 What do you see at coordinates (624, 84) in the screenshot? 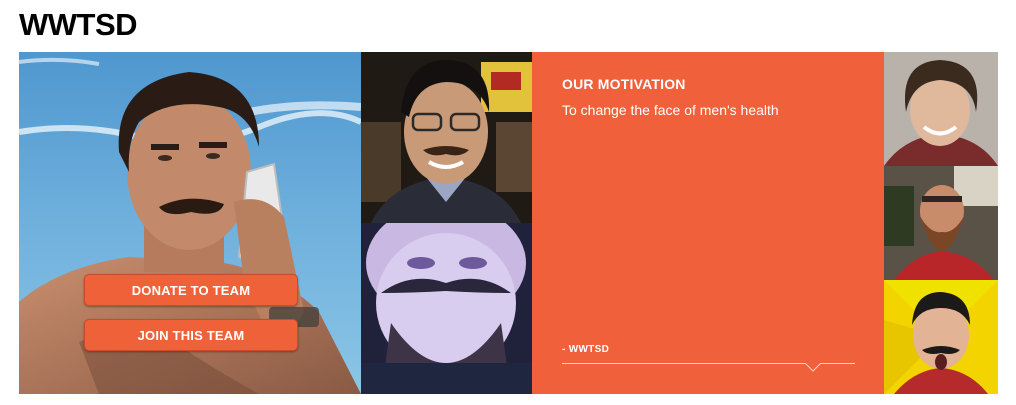
I see `motivation-heading: OUR MOTIVATION` at bounding box center [624, 84].